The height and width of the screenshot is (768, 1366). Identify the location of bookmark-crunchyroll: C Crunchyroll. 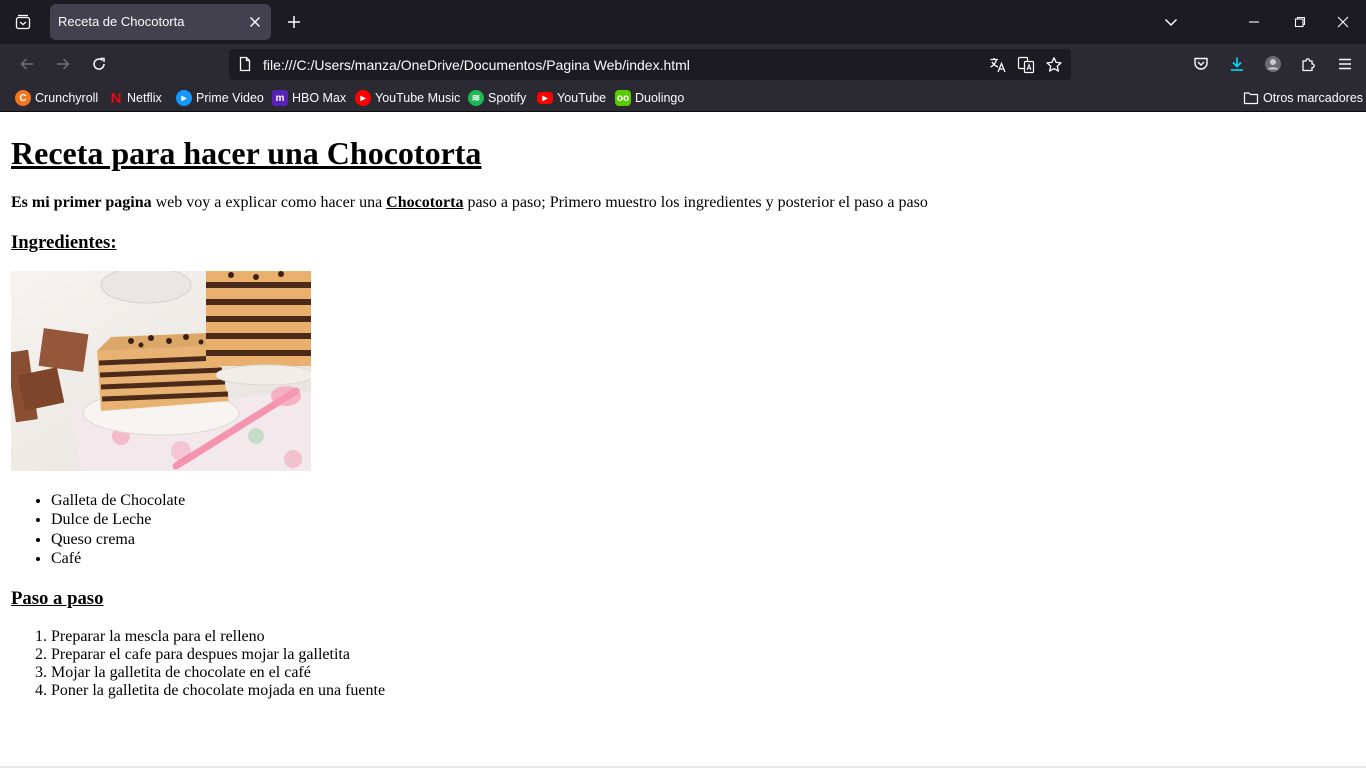
(56, 98).